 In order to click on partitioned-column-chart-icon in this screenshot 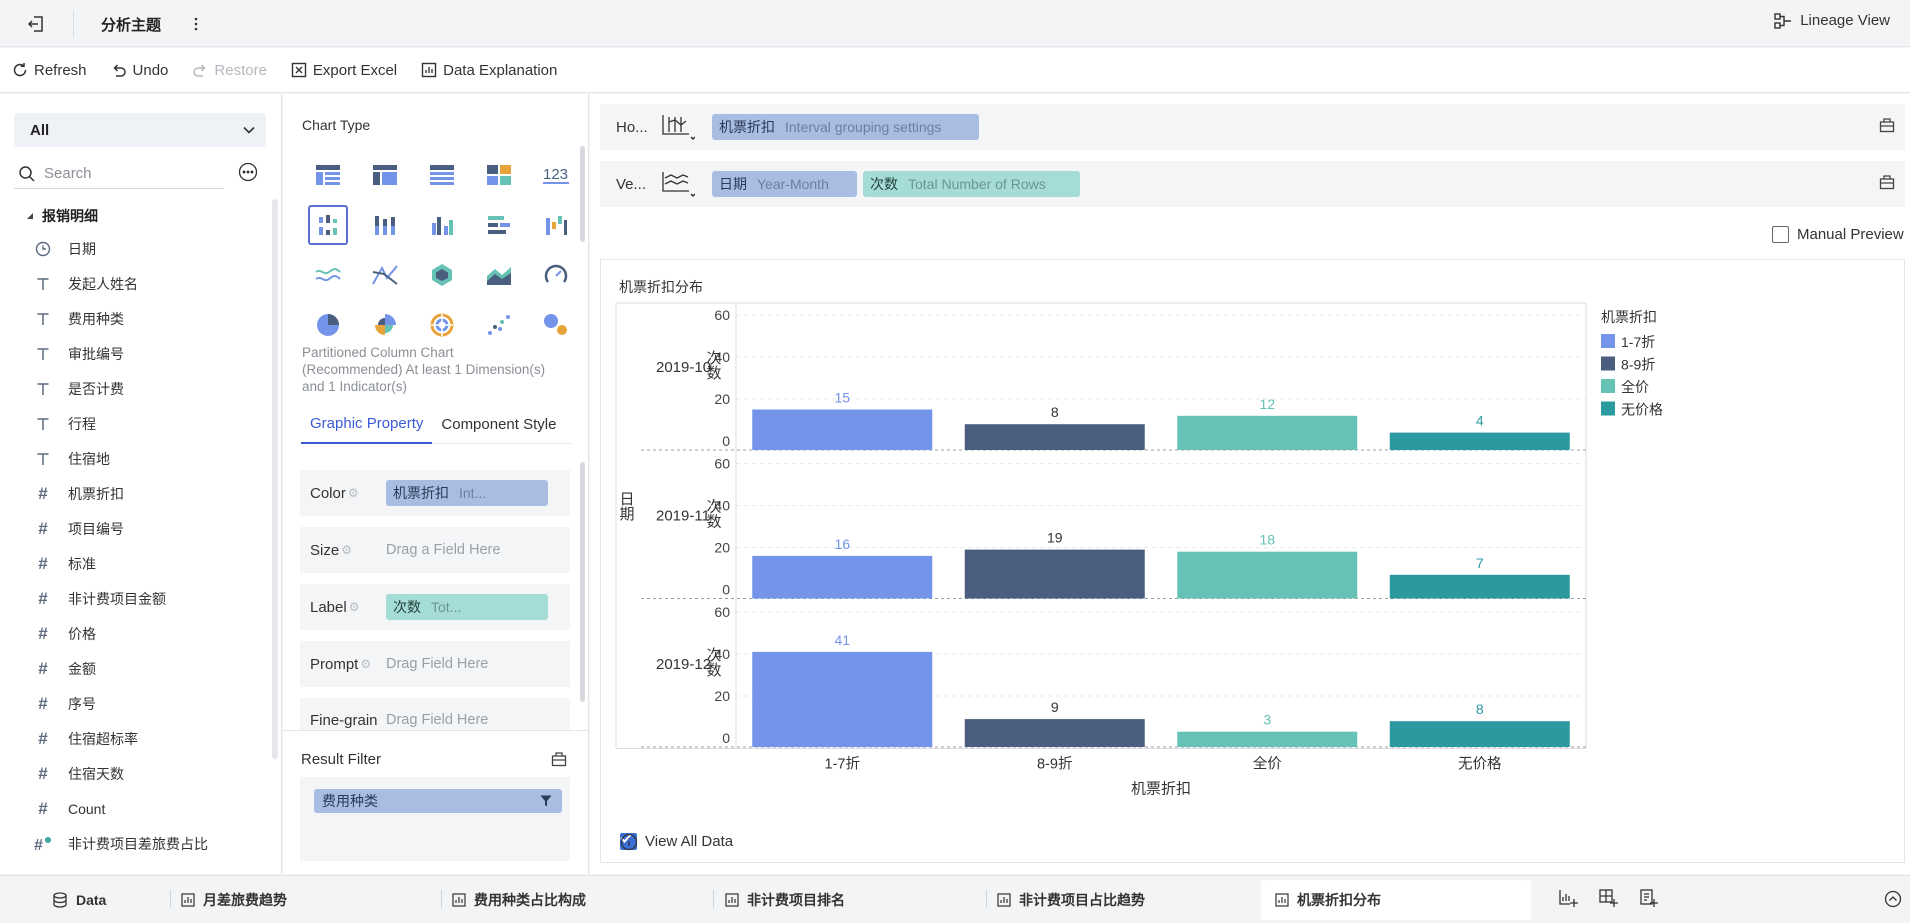, I will do `click(328, 225)`.